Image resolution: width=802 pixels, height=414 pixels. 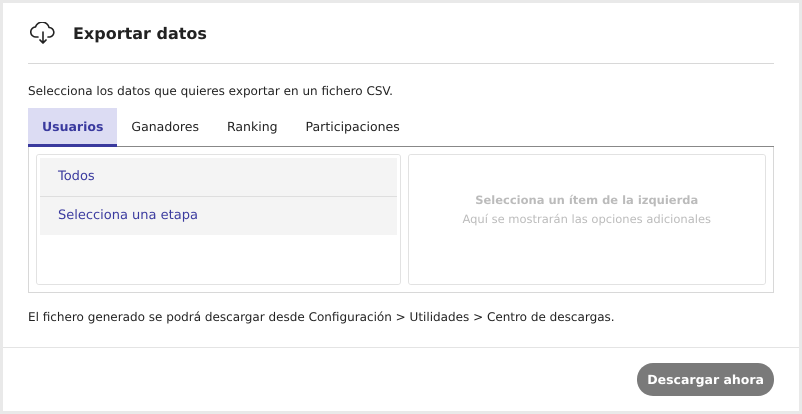 What do you see at coordinates (218, 216) in the screenshot?
I see `option-item: Selecciona una etapa` at bounding box center [218, 216].